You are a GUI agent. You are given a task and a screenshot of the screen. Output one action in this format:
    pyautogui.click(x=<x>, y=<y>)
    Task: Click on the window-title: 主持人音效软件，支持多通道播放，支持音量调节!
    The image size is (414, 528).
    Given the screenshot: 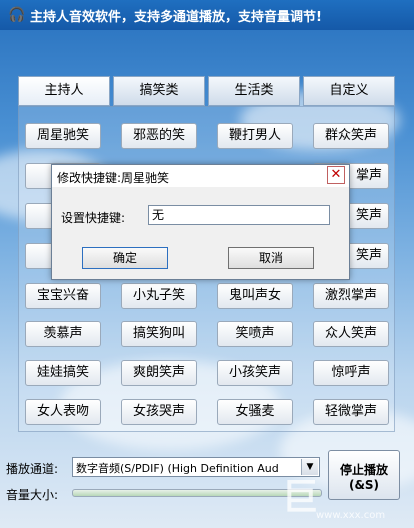 What is the action you would take?
    pyautogui.click(x=176, y=17)
    